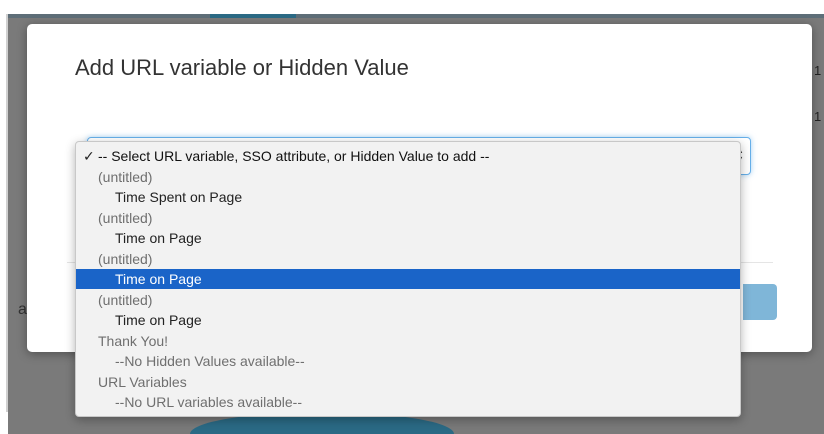  What do you see at coordinates (408, 382) in the screenshot?
I see `dropdown-group-header: URL Variables` at bounding box center [408, 382].